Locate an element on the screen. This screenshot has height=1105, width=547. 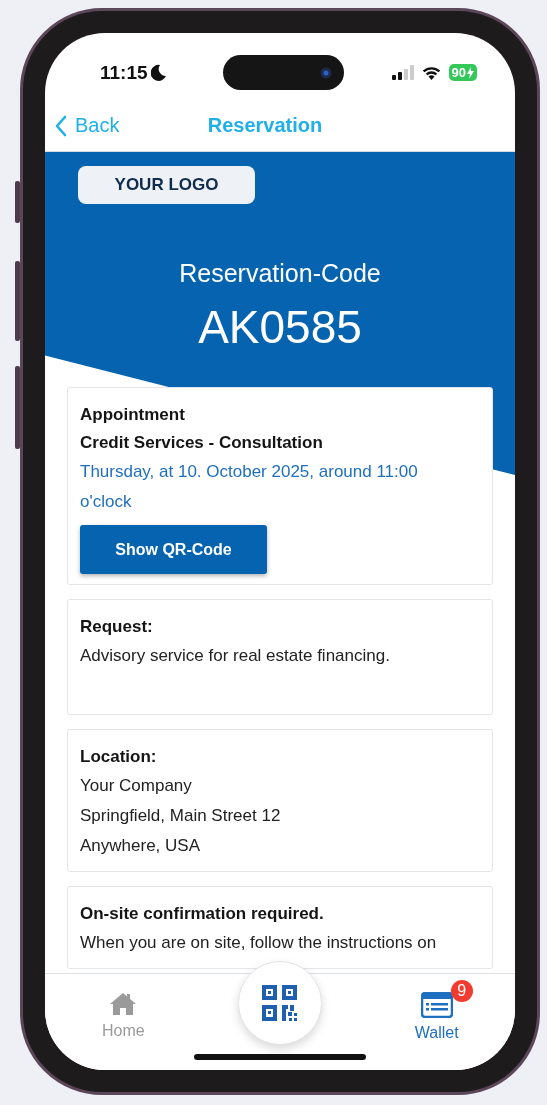
service-name: Credit Services - Consultation is located at coordinates (202, 443).